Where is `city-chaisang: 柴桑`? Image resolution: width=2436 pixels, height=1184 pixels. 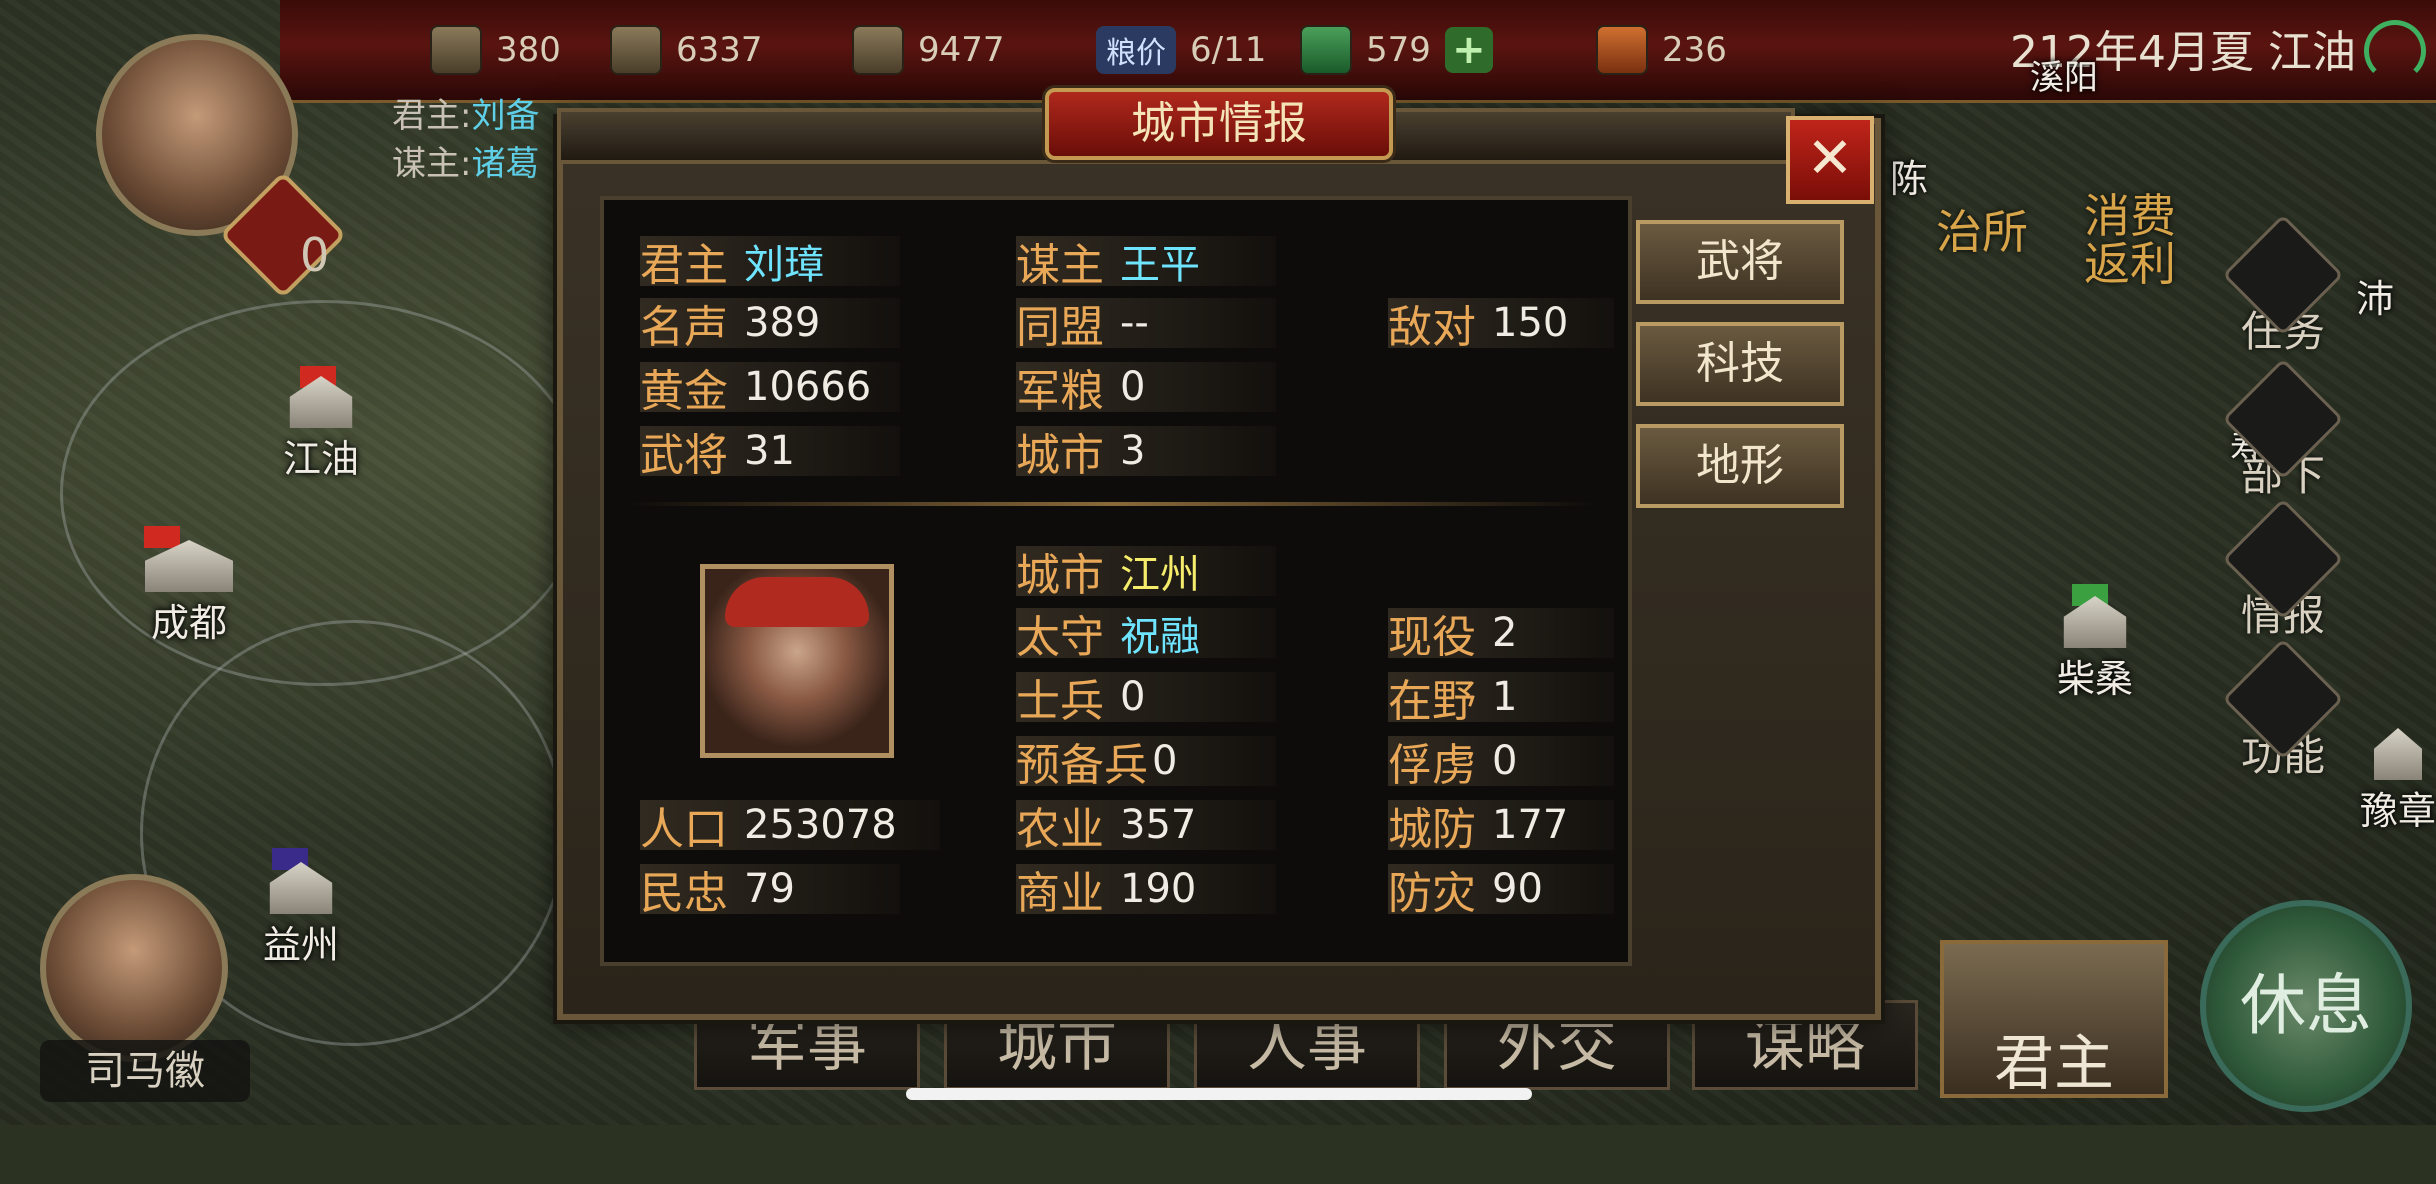
city-chaisang: 柴桑 is located at coordinates (2095, 643).